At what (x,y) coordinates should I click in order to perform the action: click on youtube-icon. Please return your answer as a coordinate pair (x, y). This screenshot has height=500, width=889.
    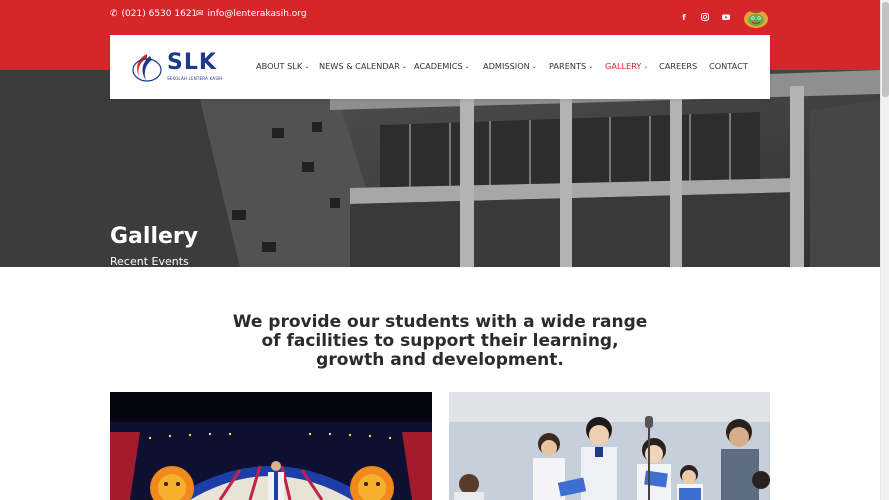
    Looking at the image, I should click on (726, 17).